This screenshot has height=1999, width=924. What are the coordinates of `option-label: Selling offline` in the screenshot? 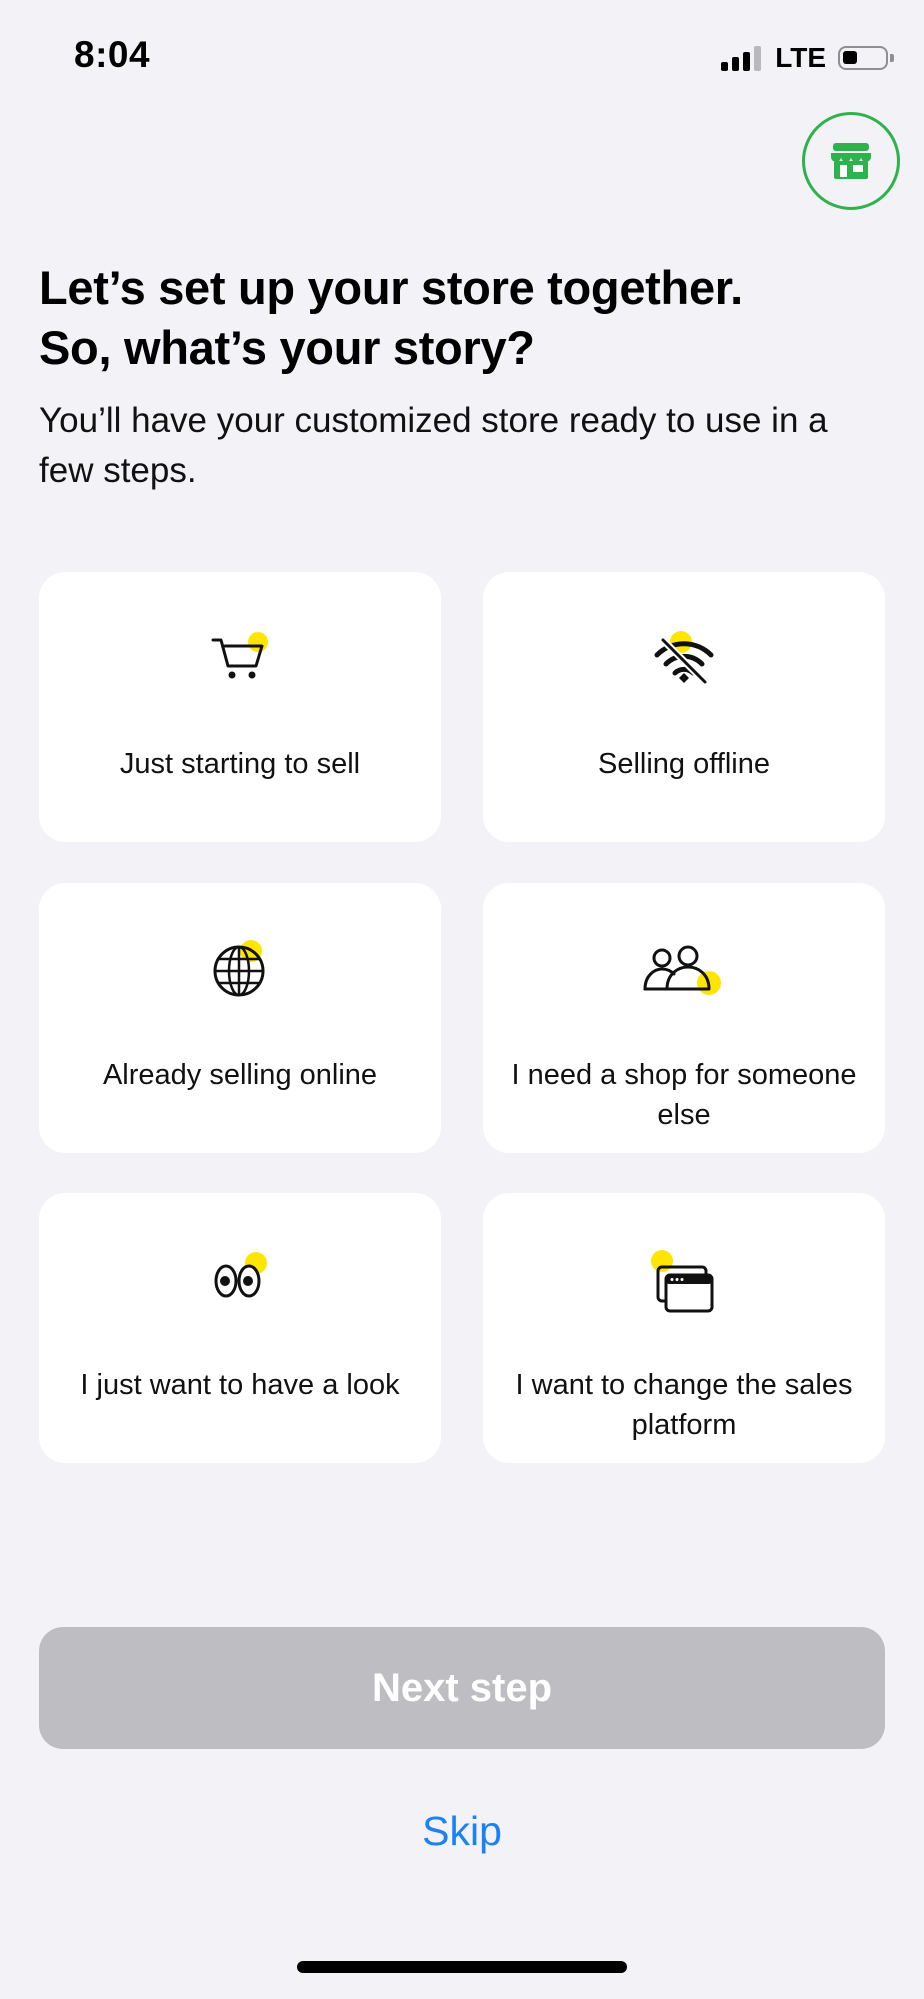 It's located at (684, 764).